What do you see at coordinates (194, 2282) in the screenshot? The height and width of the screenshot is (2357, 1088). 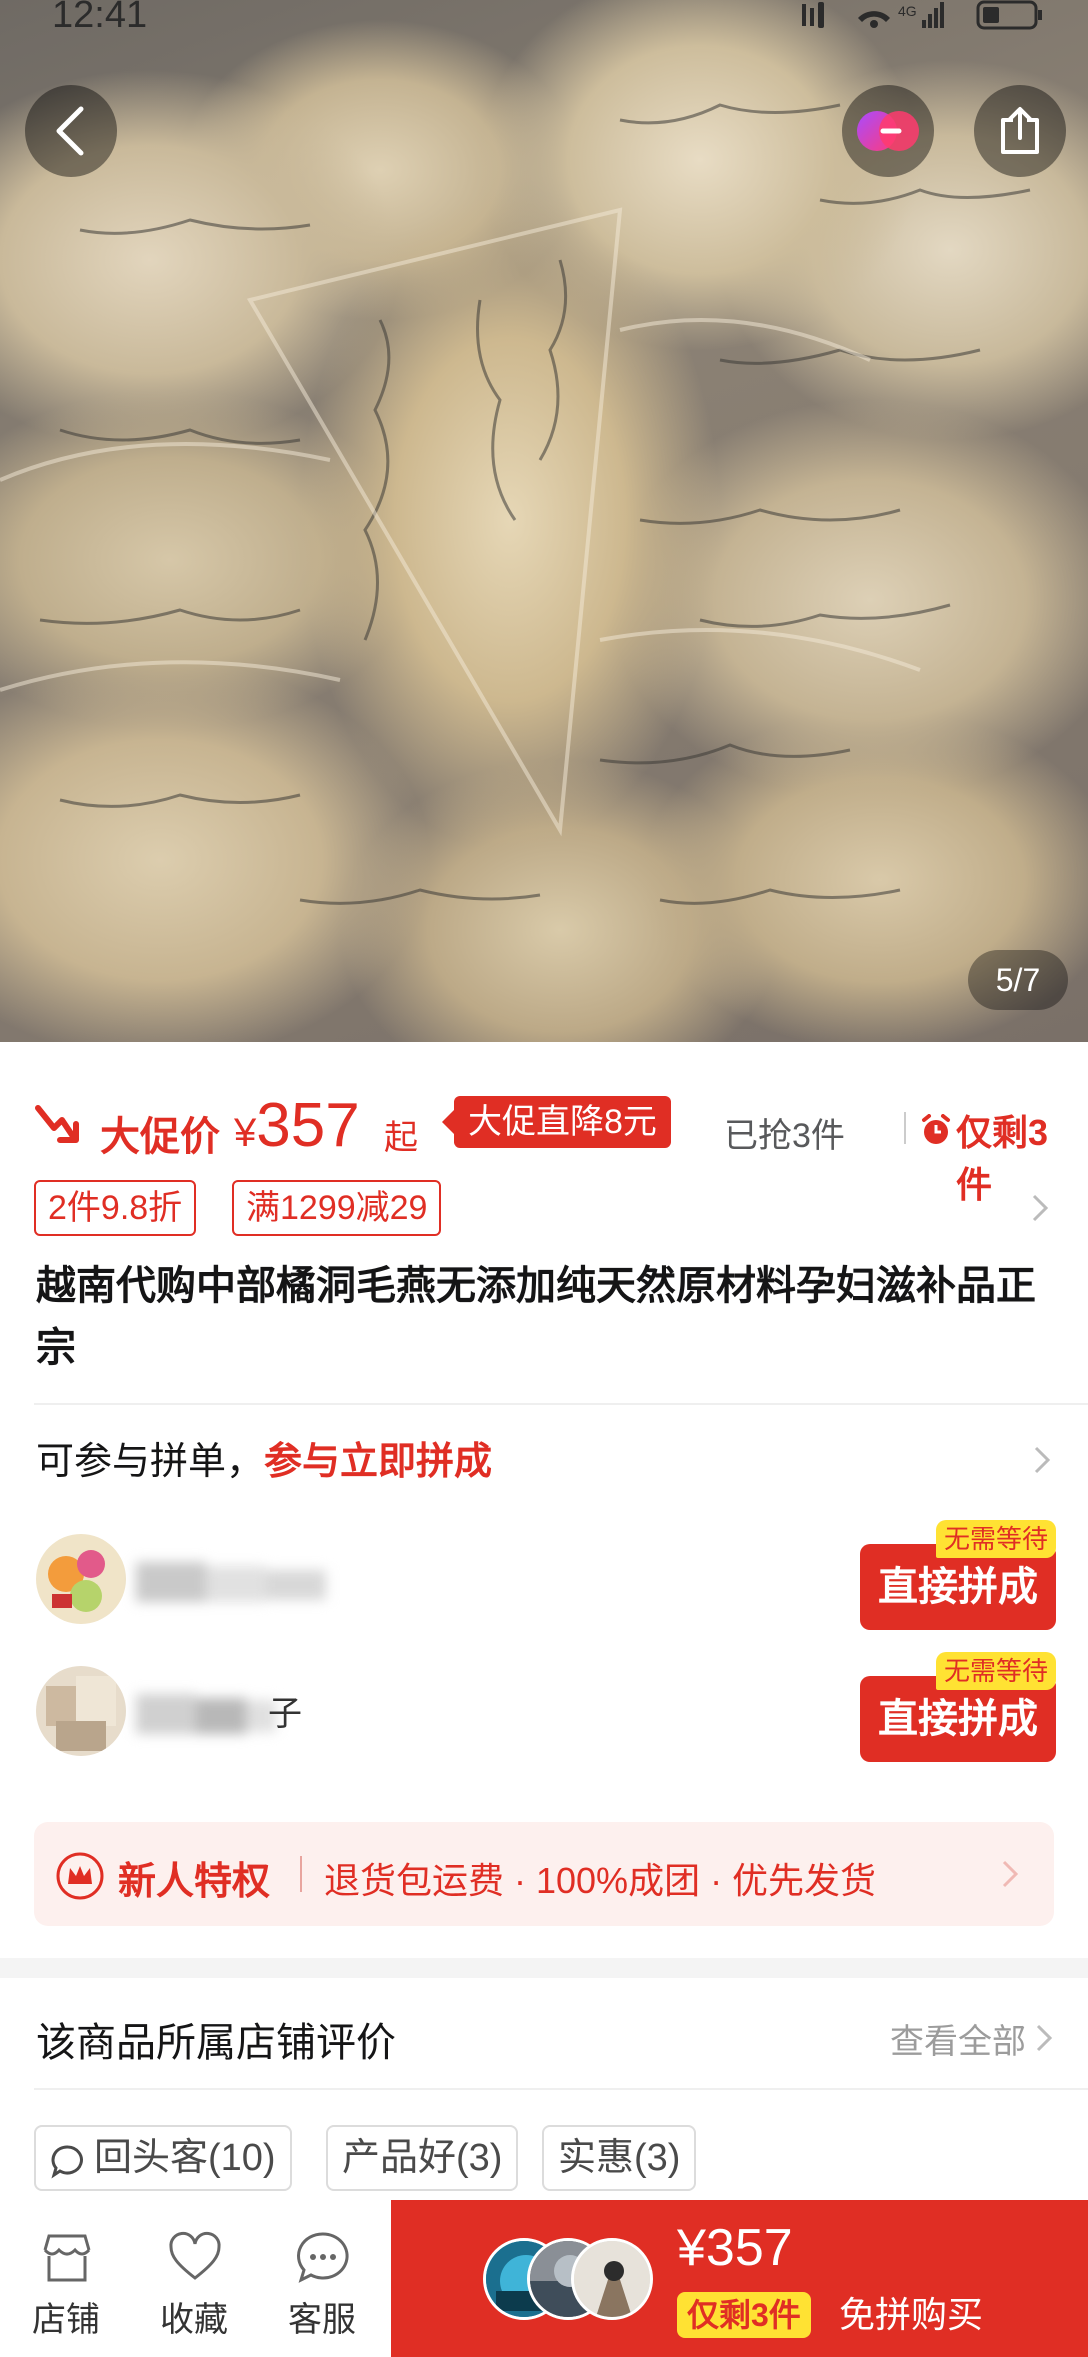 I see `tab-favorite: 收藏` at bounding box center [194, 2282].